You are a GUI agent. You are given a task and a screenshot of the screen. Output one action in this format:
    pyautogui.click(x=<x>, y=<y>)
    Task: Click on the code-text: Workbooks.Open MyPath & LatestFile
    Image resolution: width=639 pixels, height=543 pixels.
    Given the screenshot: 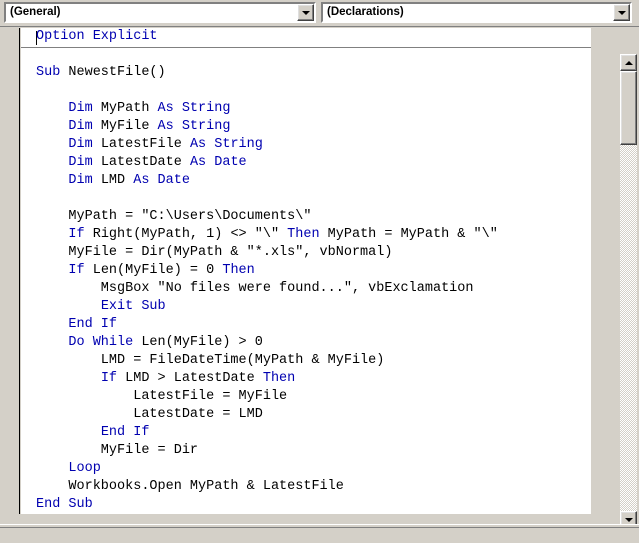 What is the action you would take?
    pyautogui.click(x=190, y=486)
    